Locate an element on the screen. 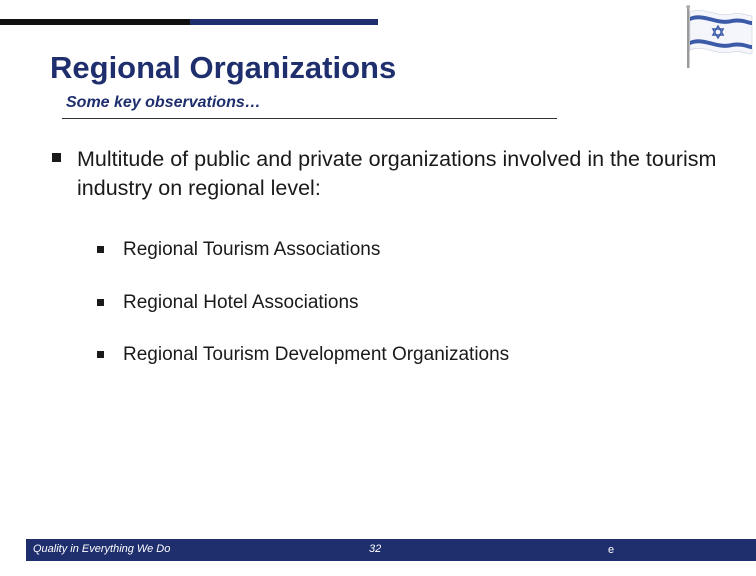 The width and height of the screenshot is (756, 576). top-accent-bar-blue is located at coordinates (284, 22).